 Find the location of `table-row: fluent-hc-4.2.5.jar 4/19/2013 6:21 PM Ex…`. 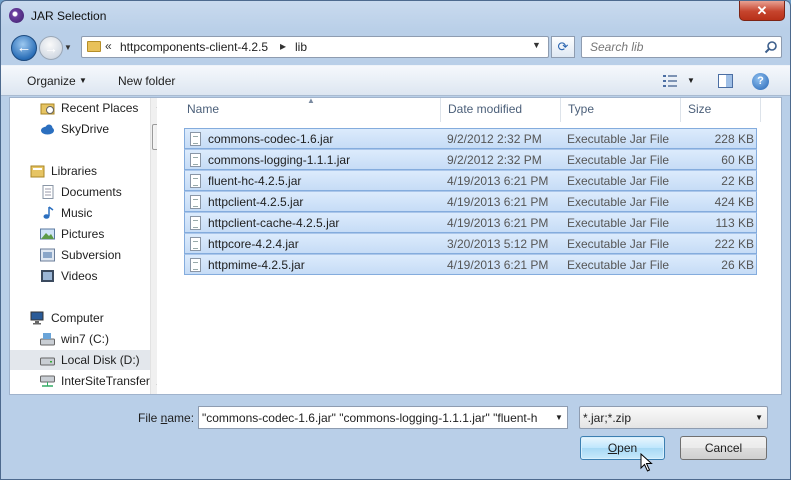

table-row: fluent-hc-4.2.5.jar 4/19/2013 6:21 PM Ex… is located at coordinates (470, 180).